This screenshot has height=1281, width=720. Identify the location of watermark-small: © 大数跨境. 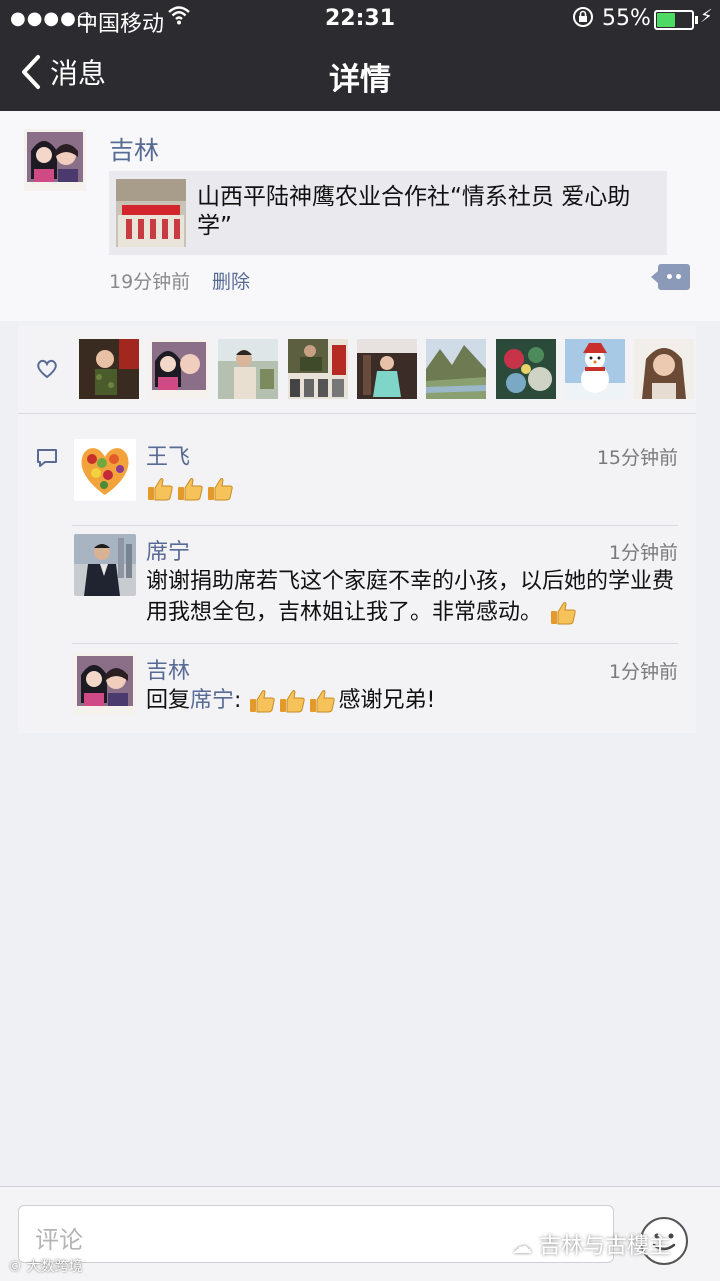
(45, 1266).